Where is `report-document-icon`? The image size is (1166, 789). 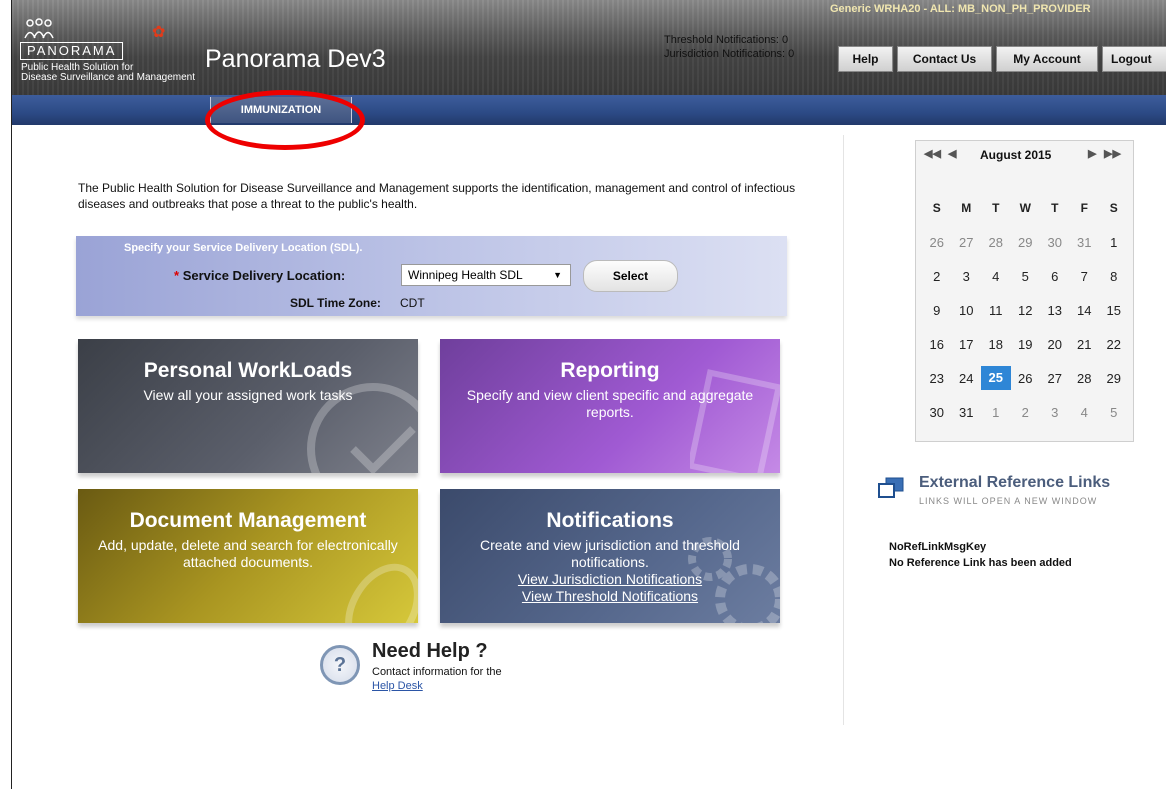 report-document-icon is located at coordinates (735, 421).